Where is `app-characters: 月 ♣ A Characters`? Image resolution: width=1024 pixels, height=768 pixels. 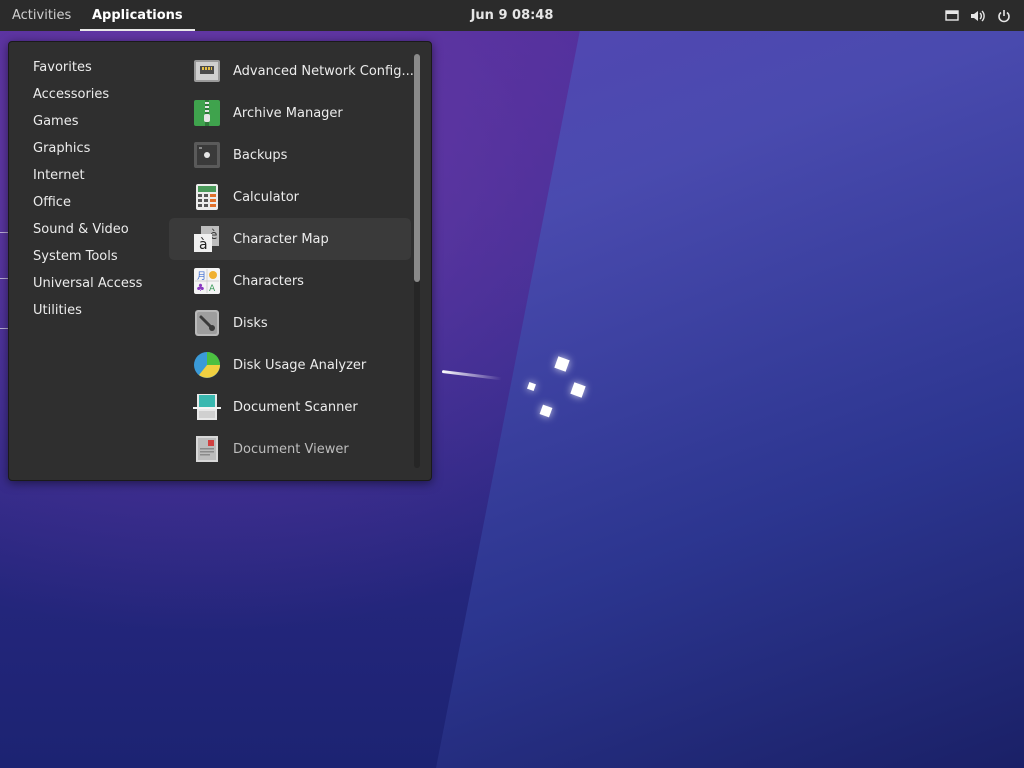 app-characters: 月 ♣ A Characters is located at coordinates (290, 281).